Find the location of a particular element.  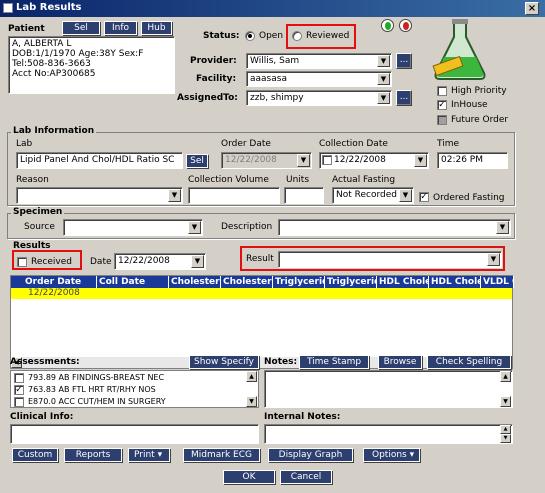

ok-button: OK is located at coordinates (249, 477).